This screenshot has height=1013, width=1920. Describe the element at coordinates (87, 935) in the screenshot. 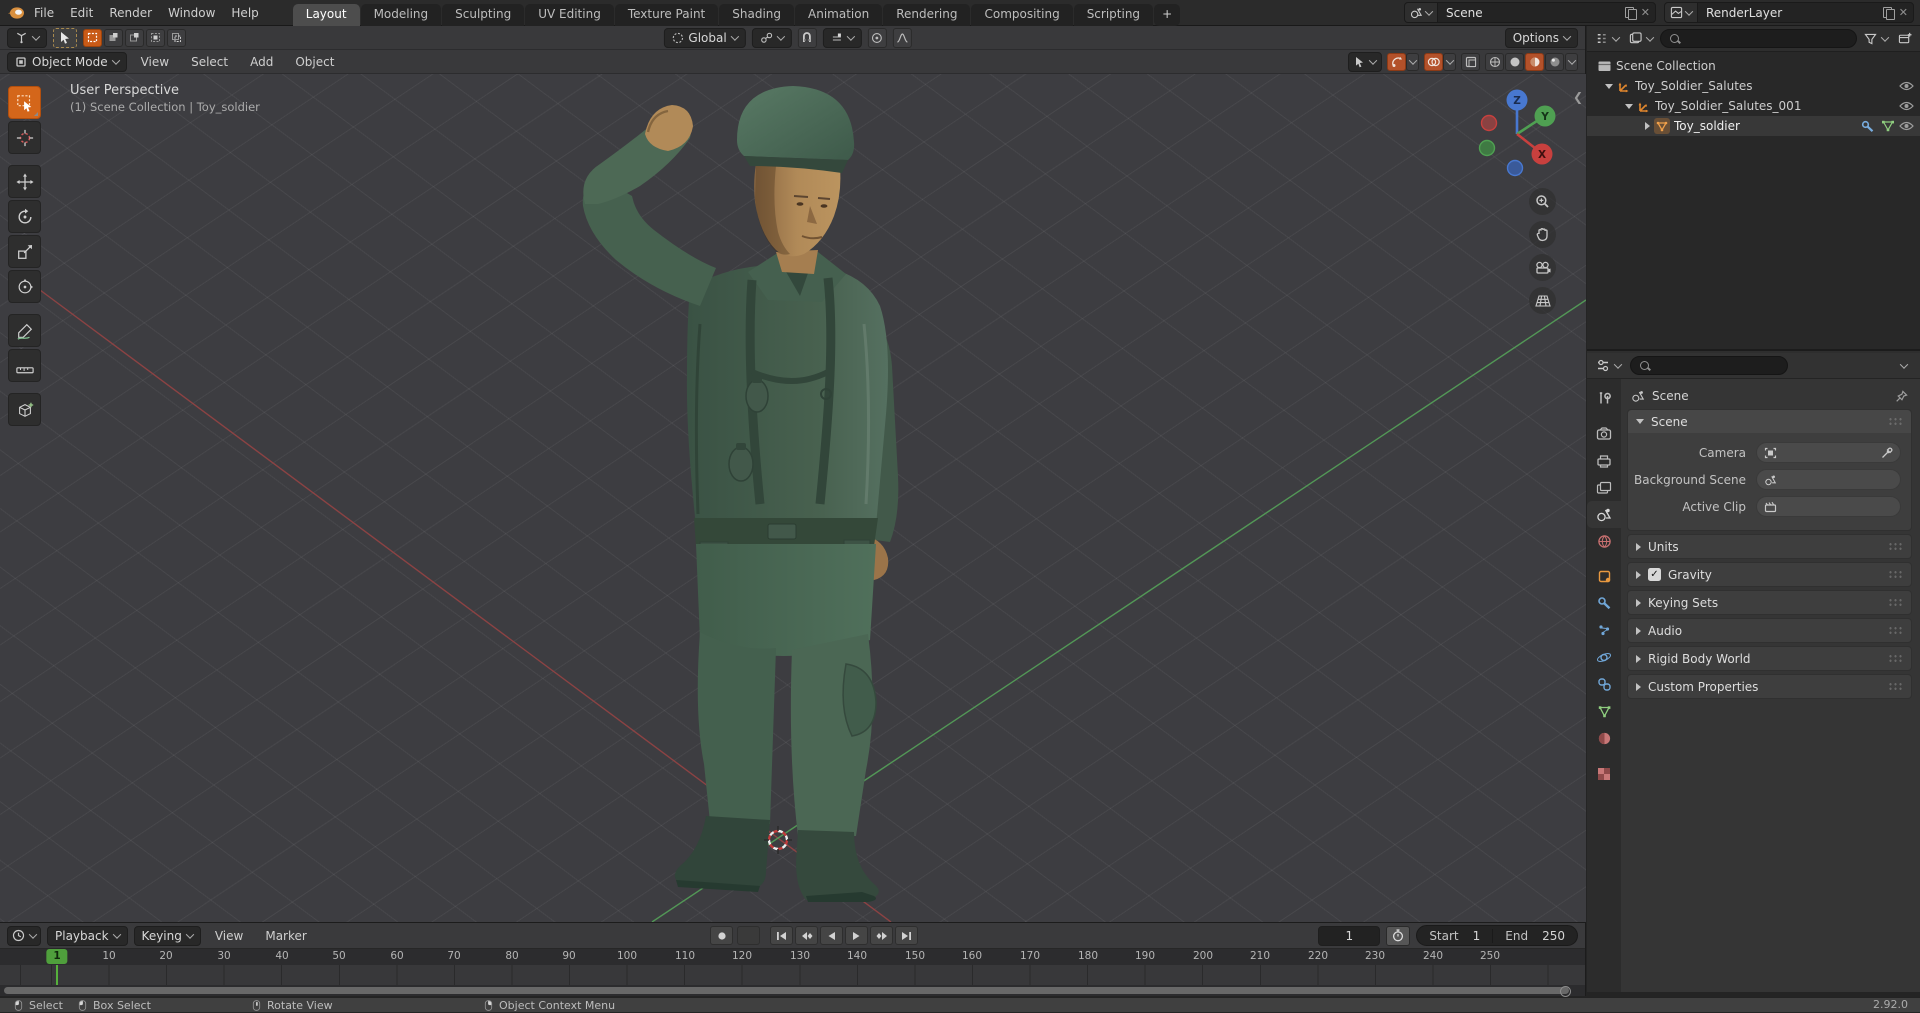

I see `playback-dropdown: Playback` at that location.